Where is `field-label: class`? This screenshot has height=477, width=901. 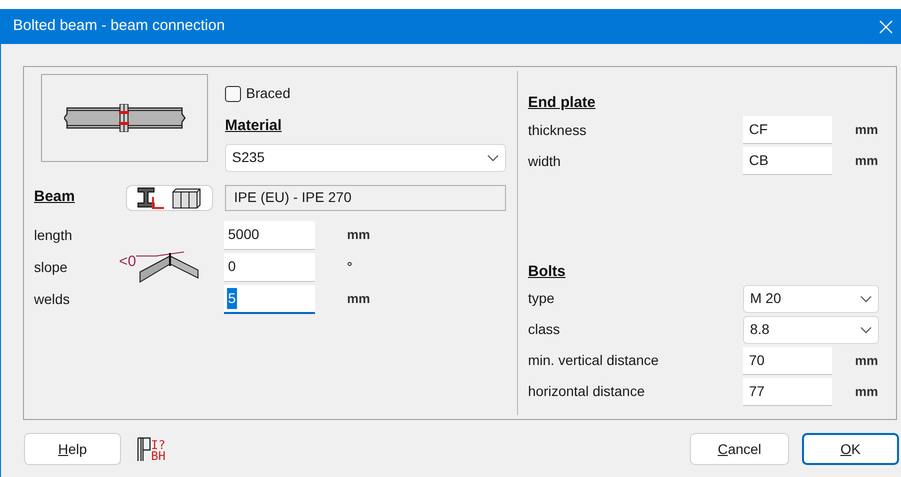 field-label: class is located at coordinates (544, 329).